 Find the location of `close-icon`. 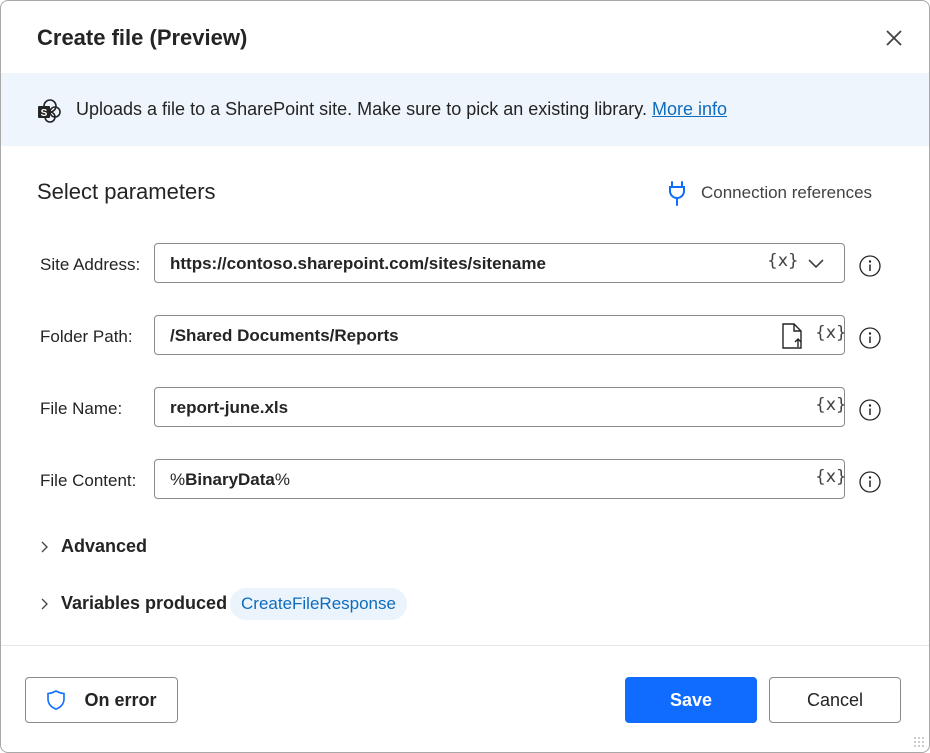

close-icon is located at coordinates (894, 38).